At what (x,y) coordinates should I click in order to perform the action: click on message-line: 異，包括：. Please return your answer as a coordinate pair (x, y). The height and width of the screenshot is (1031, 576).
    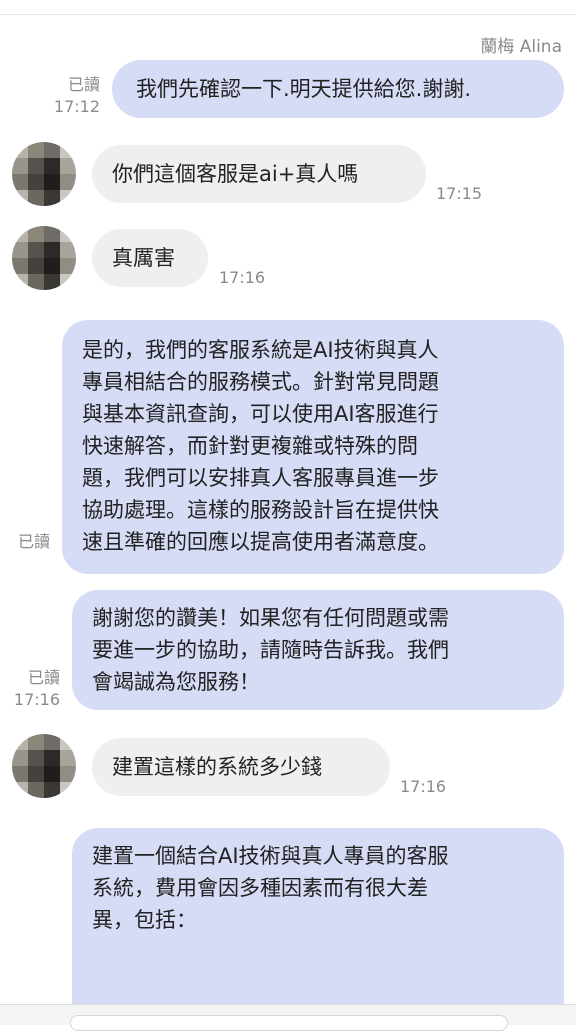
    Looking at the image, I should click on (144, 920).